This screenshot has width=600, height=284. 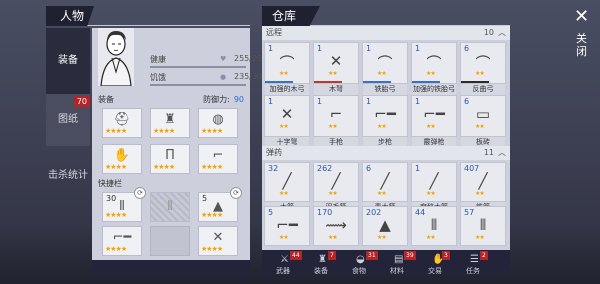 What do you see at coordinates (474, 259) in the screenshot?
I see `category-icon: ☰` at bounding box center [474, 259].